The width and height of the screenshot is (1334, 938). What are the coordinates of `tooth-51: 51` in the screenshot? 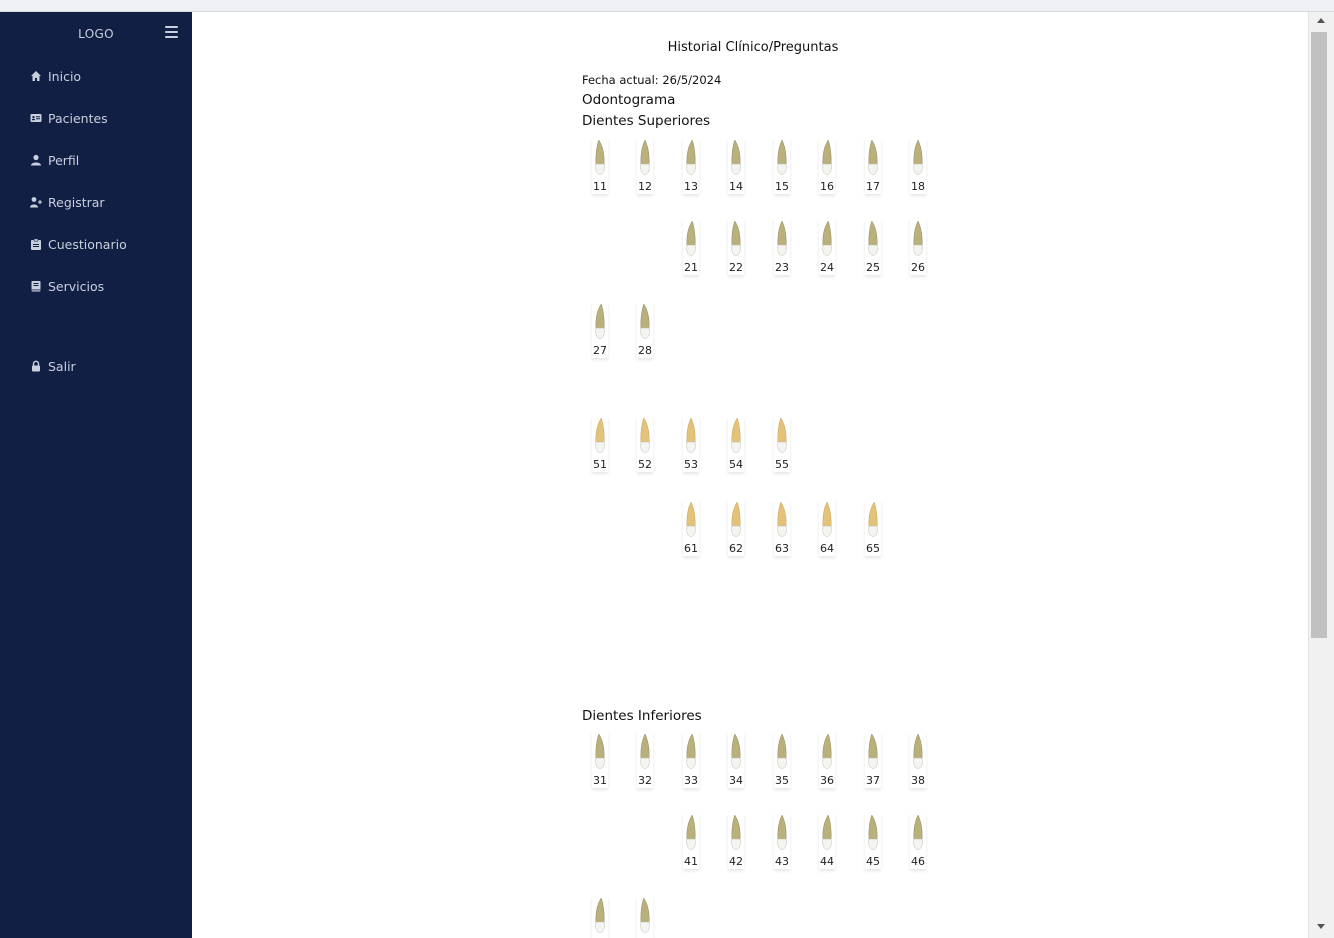 It's located at (600, 443).